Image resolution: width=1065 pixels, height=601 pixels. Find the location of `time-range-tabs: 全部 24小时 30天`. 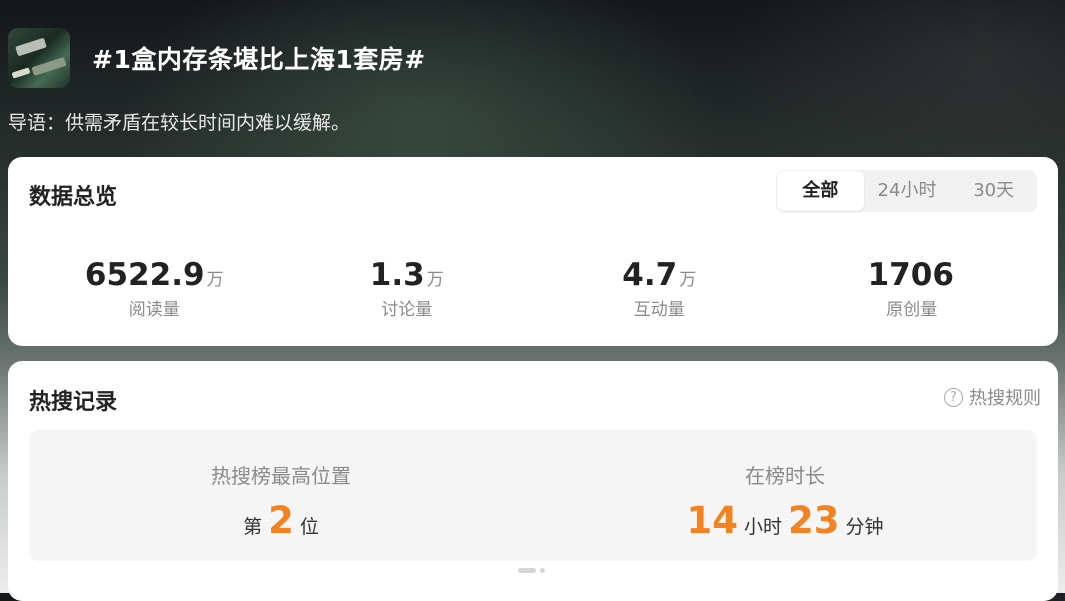

time-range-tabs: 全部 24小时 30天 is located at coordinates (906, 191).